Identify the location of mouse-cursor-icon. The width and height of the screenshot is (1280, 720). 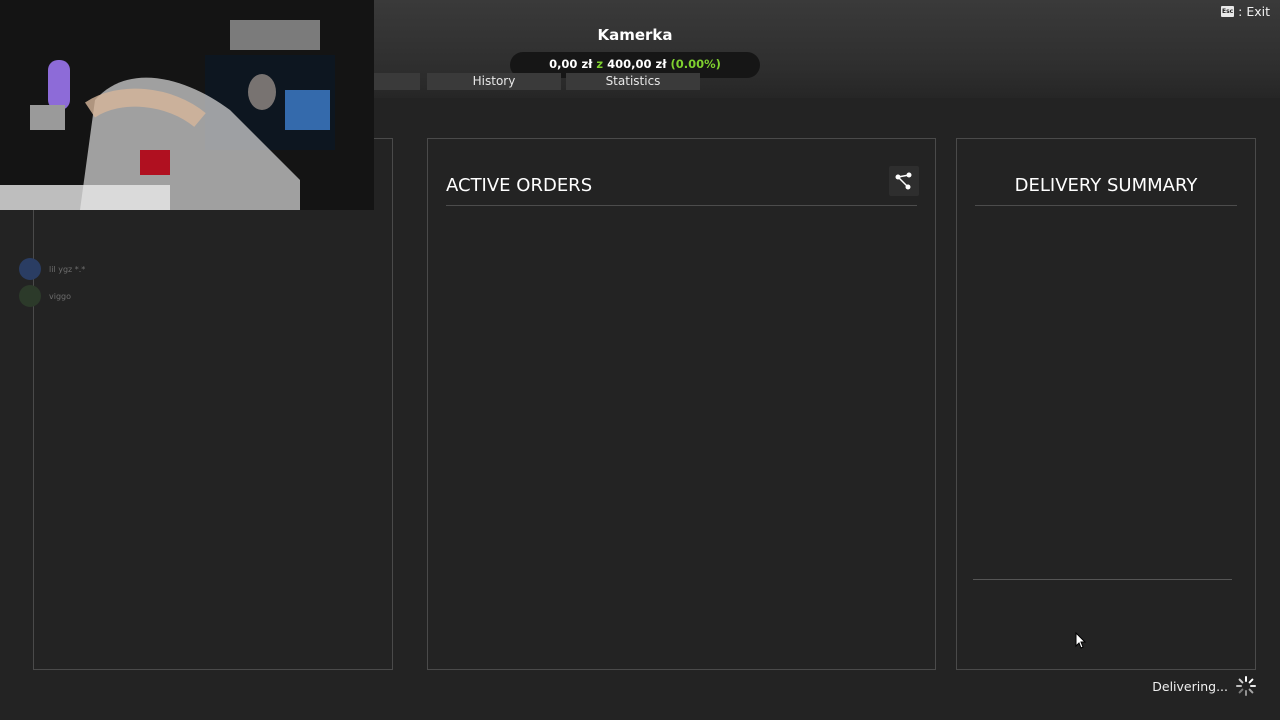
(1081, 640).